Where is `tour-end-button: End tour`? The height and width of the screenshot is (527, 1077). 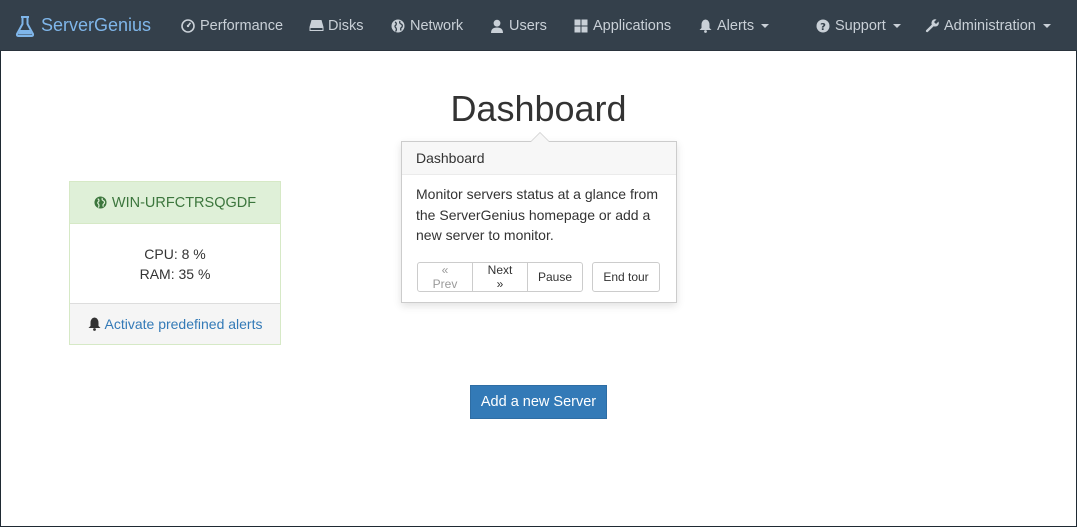
tour-end-button: End tour is located at coordinates (626, 277).